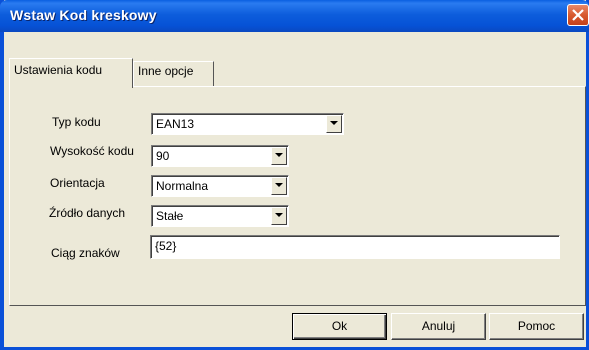 The height and width of the screenshot is (350, 589). I want to click on tab-inne-opcje: Inne opcje, so click(173, 73).